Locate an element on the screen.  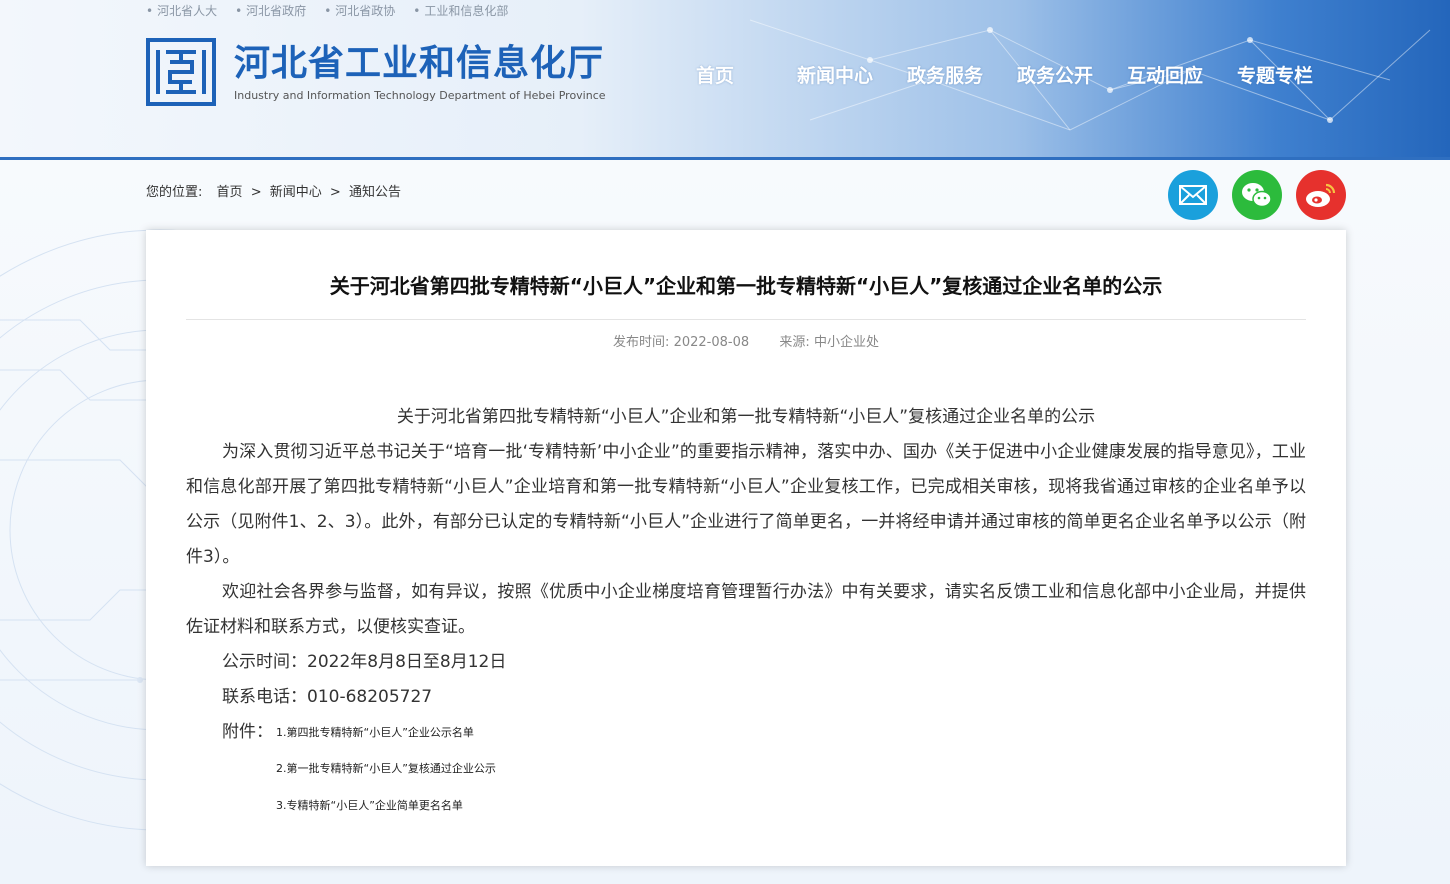
main-nav: 首页 新闻中心 政务服务 政务公开 互动回应 专题专栏 is located at coordinates (1005, 76).